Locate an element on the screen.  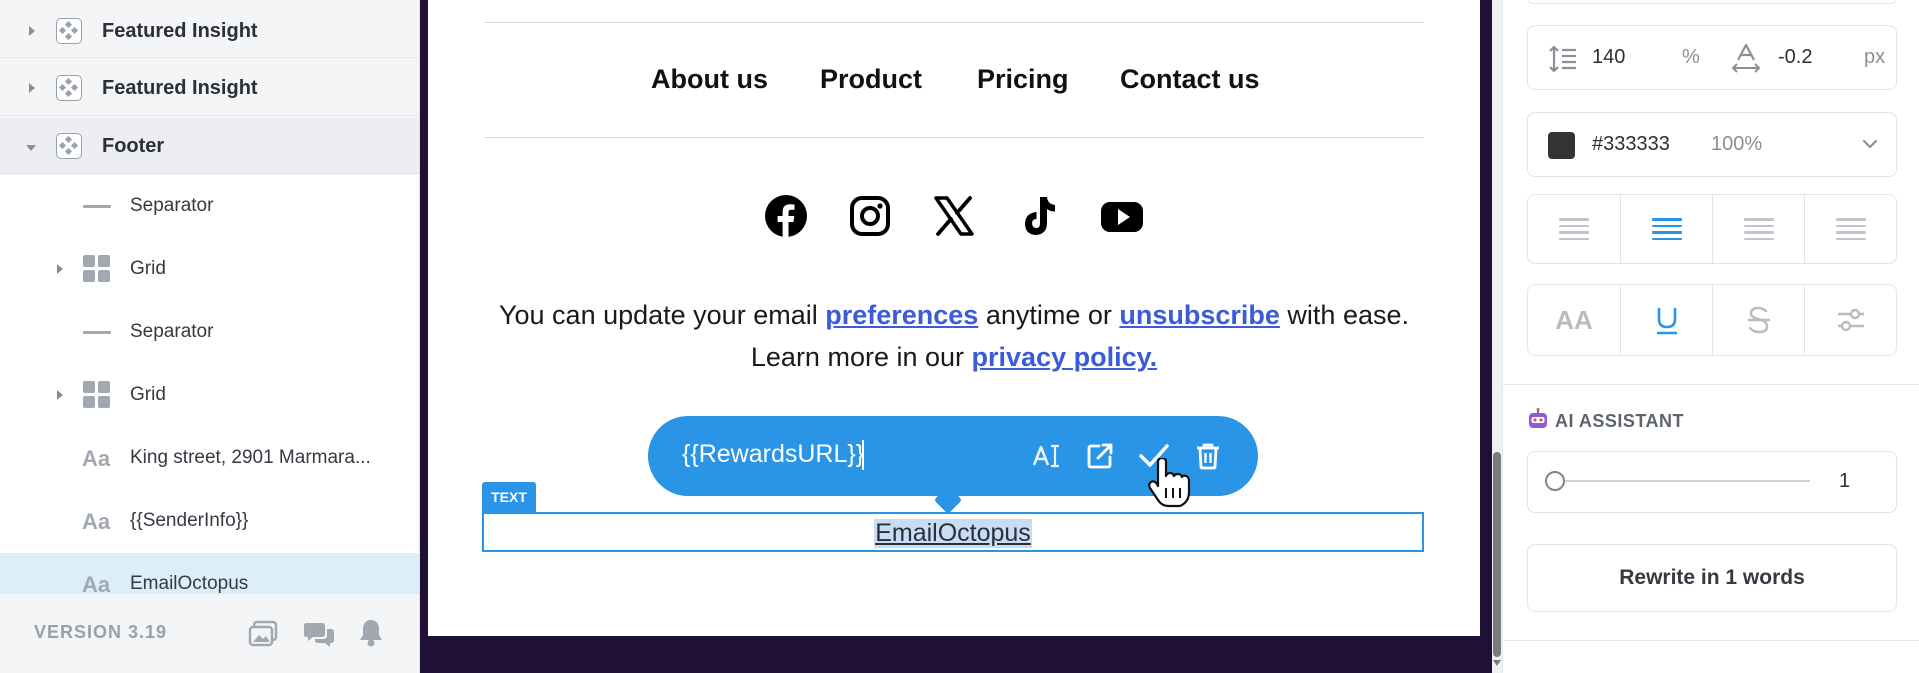
layer-label: {{SenderInfo}} is located at coordinates (189, 520).